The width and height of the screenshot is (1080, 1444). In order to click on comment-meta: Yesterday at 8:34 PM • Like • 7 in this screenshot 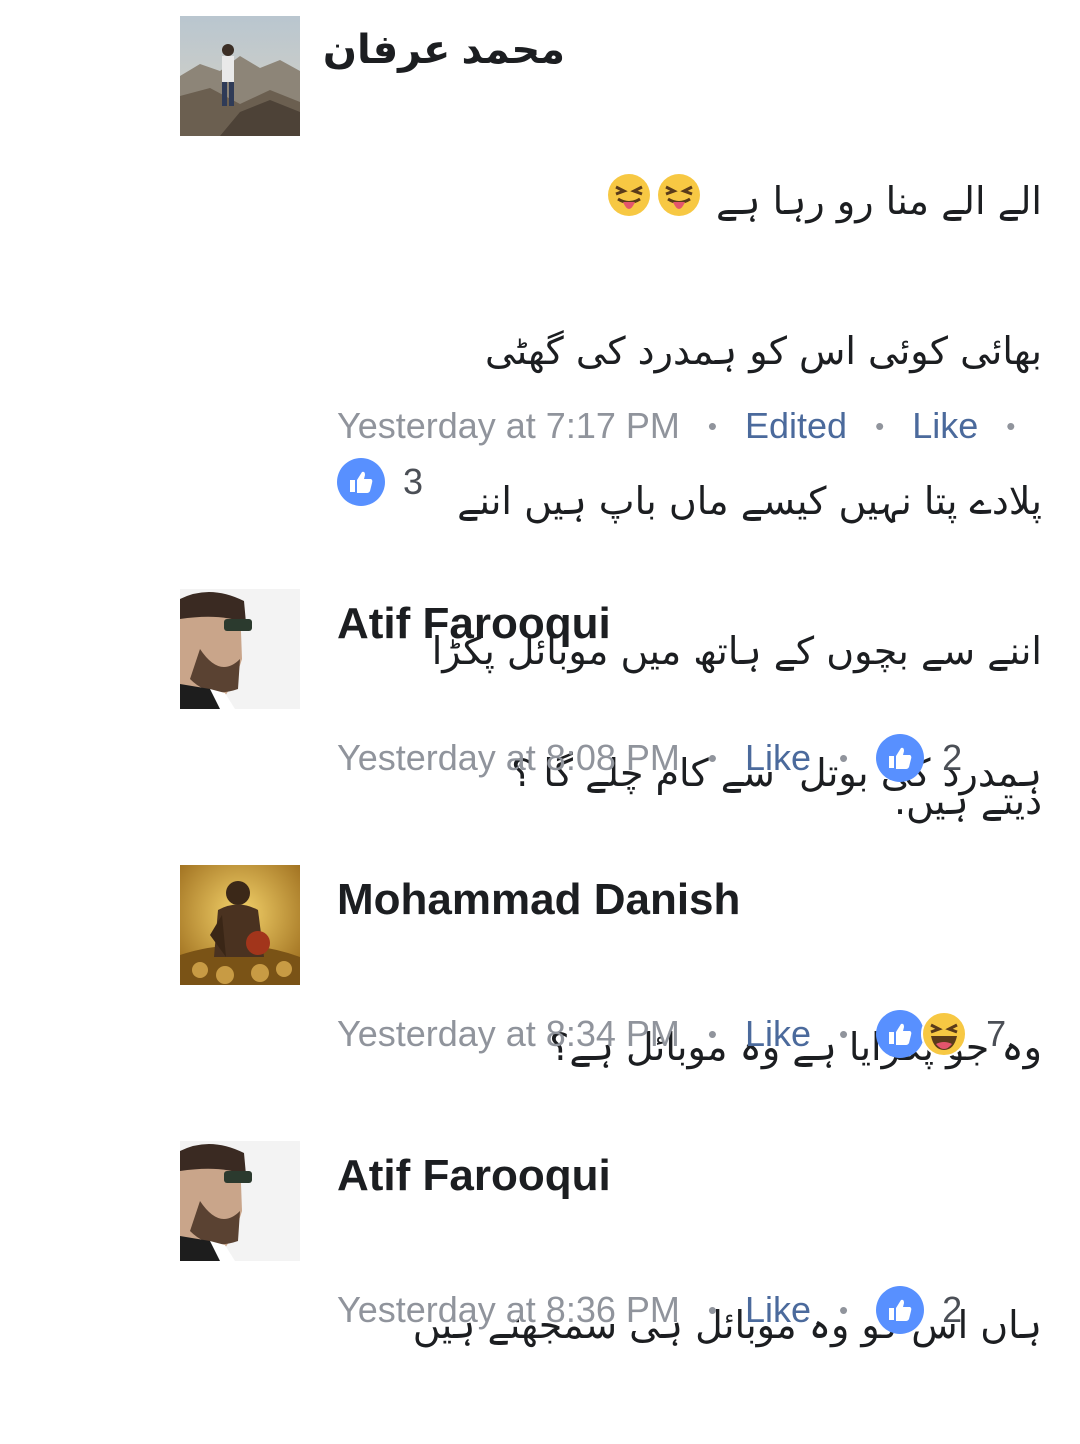, I will do `click(671, 1034)`.